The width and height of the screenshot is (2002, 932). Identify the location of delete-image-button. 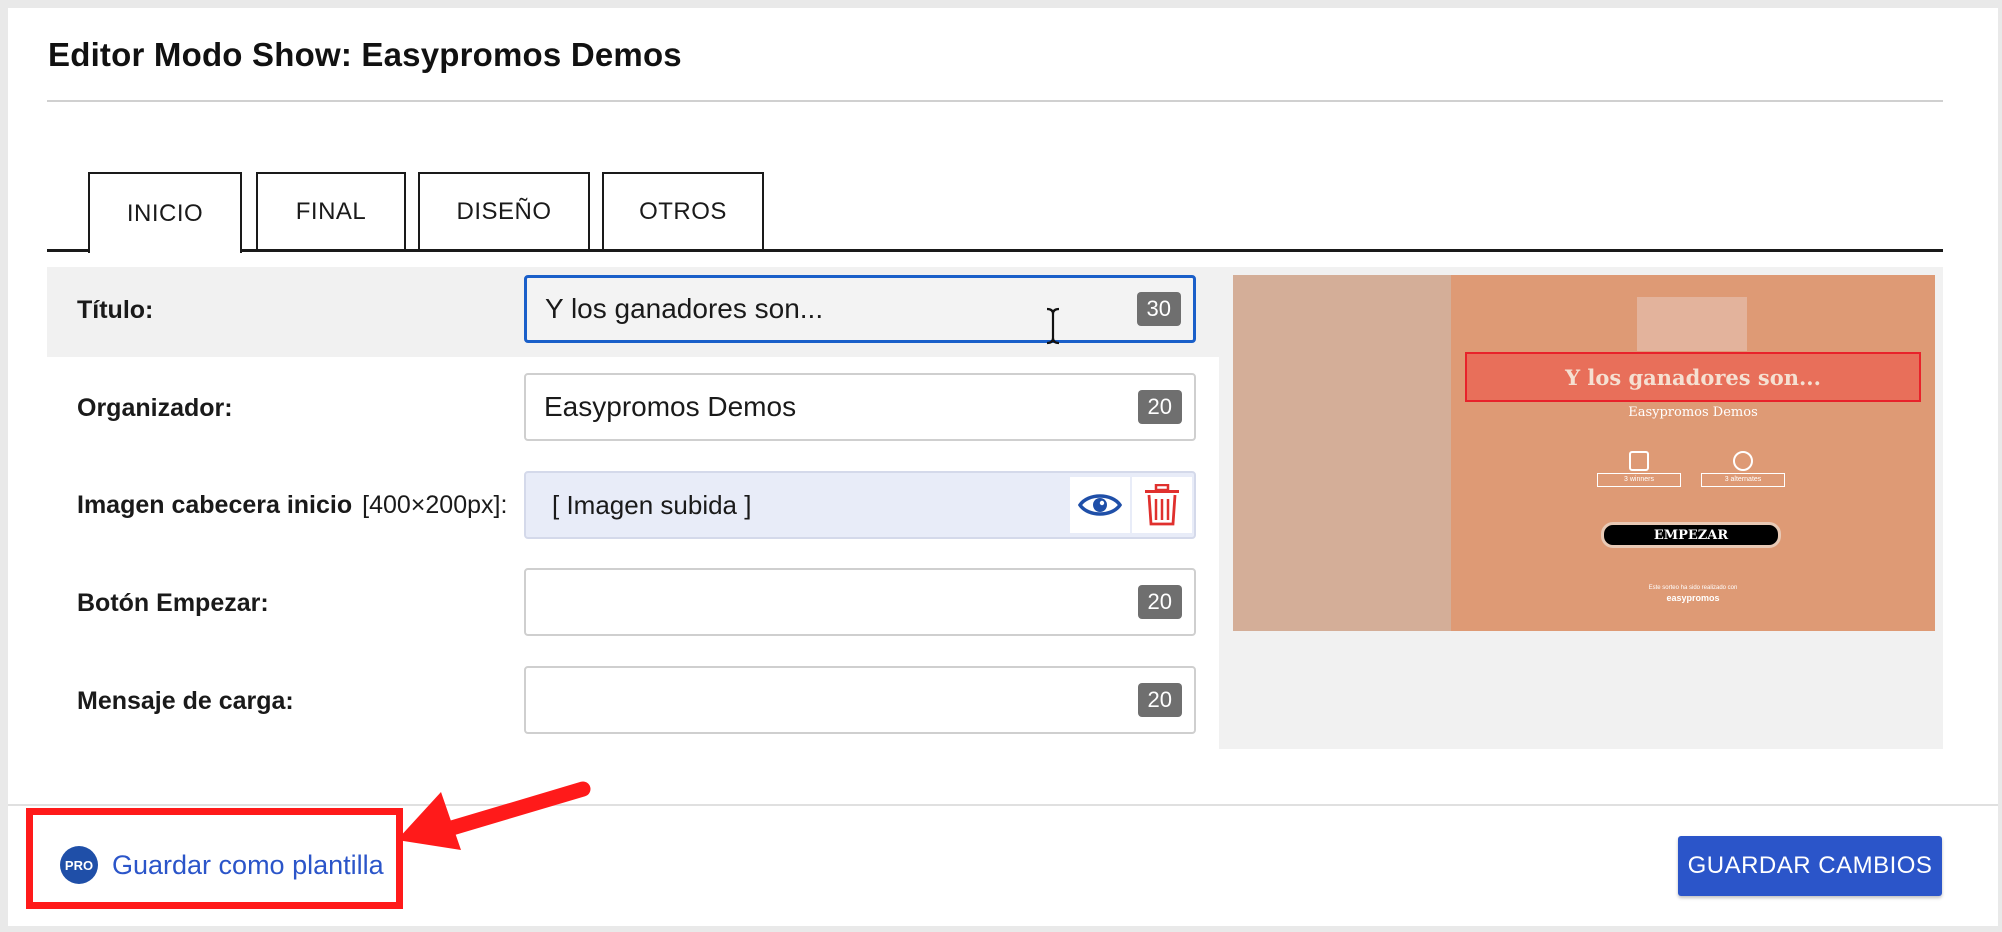
(1162, 505).